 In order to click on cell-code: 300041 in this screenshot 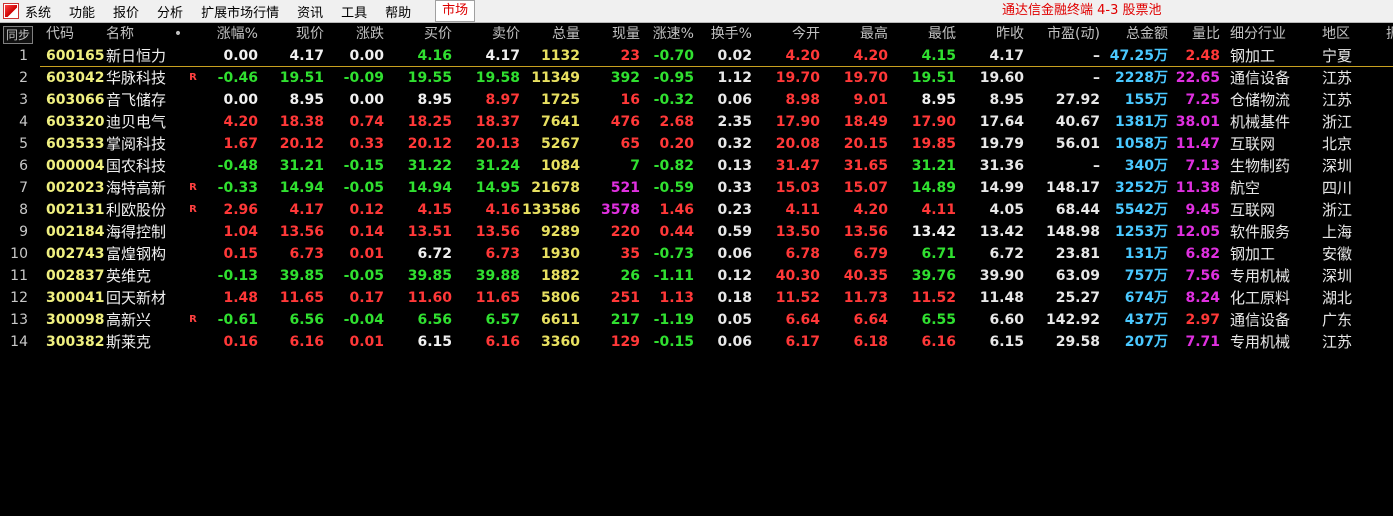, I will do `click(75, 298)`.